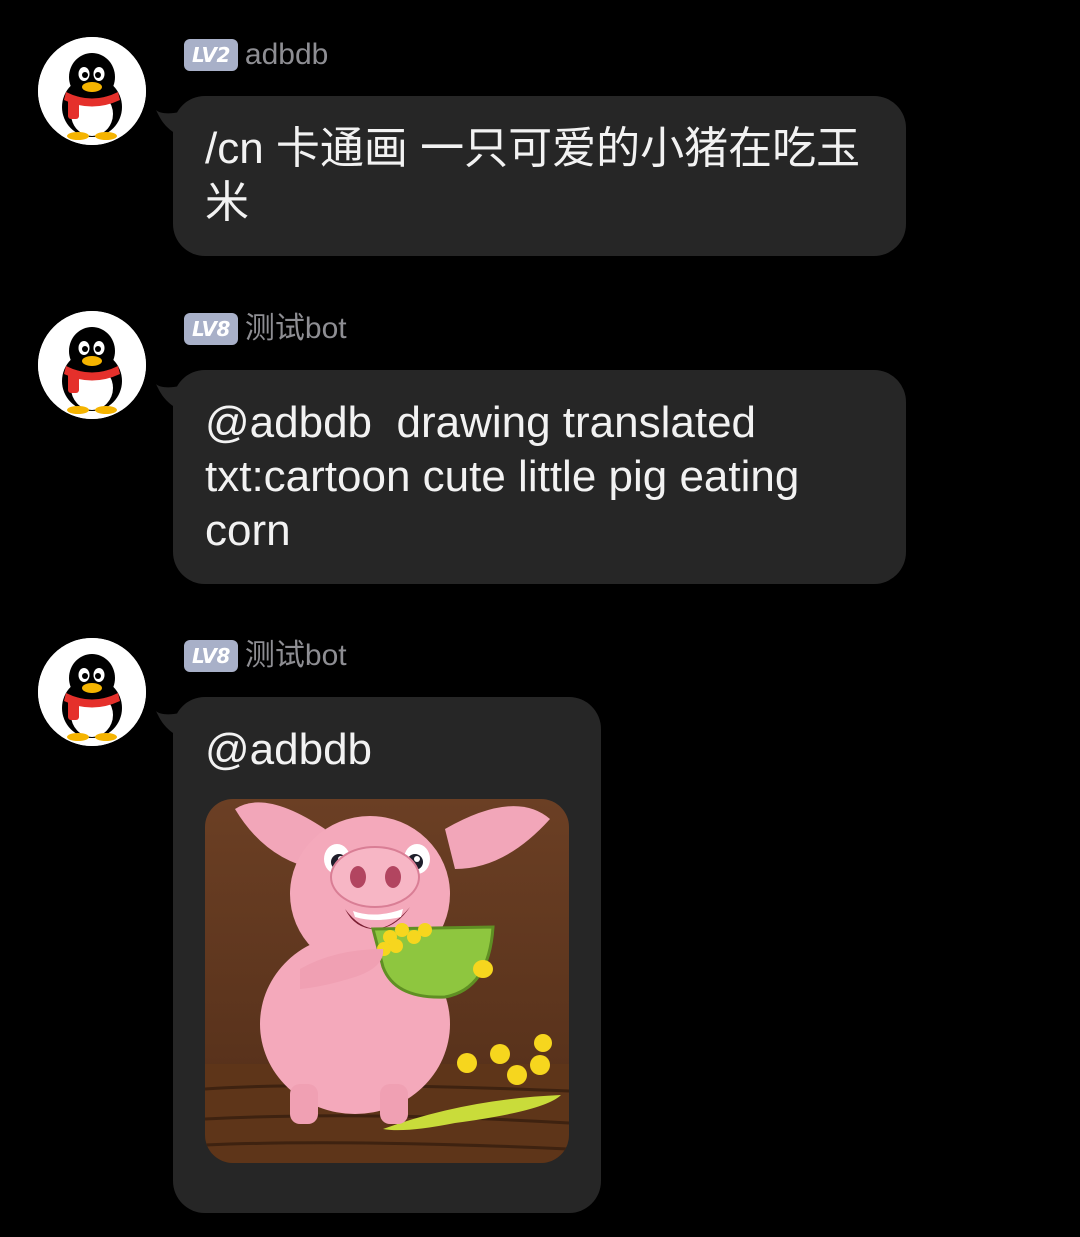 The width and height of the screenshot is (1080, 1237). I want to click on sender-name: adbdb, so click(286, 55).